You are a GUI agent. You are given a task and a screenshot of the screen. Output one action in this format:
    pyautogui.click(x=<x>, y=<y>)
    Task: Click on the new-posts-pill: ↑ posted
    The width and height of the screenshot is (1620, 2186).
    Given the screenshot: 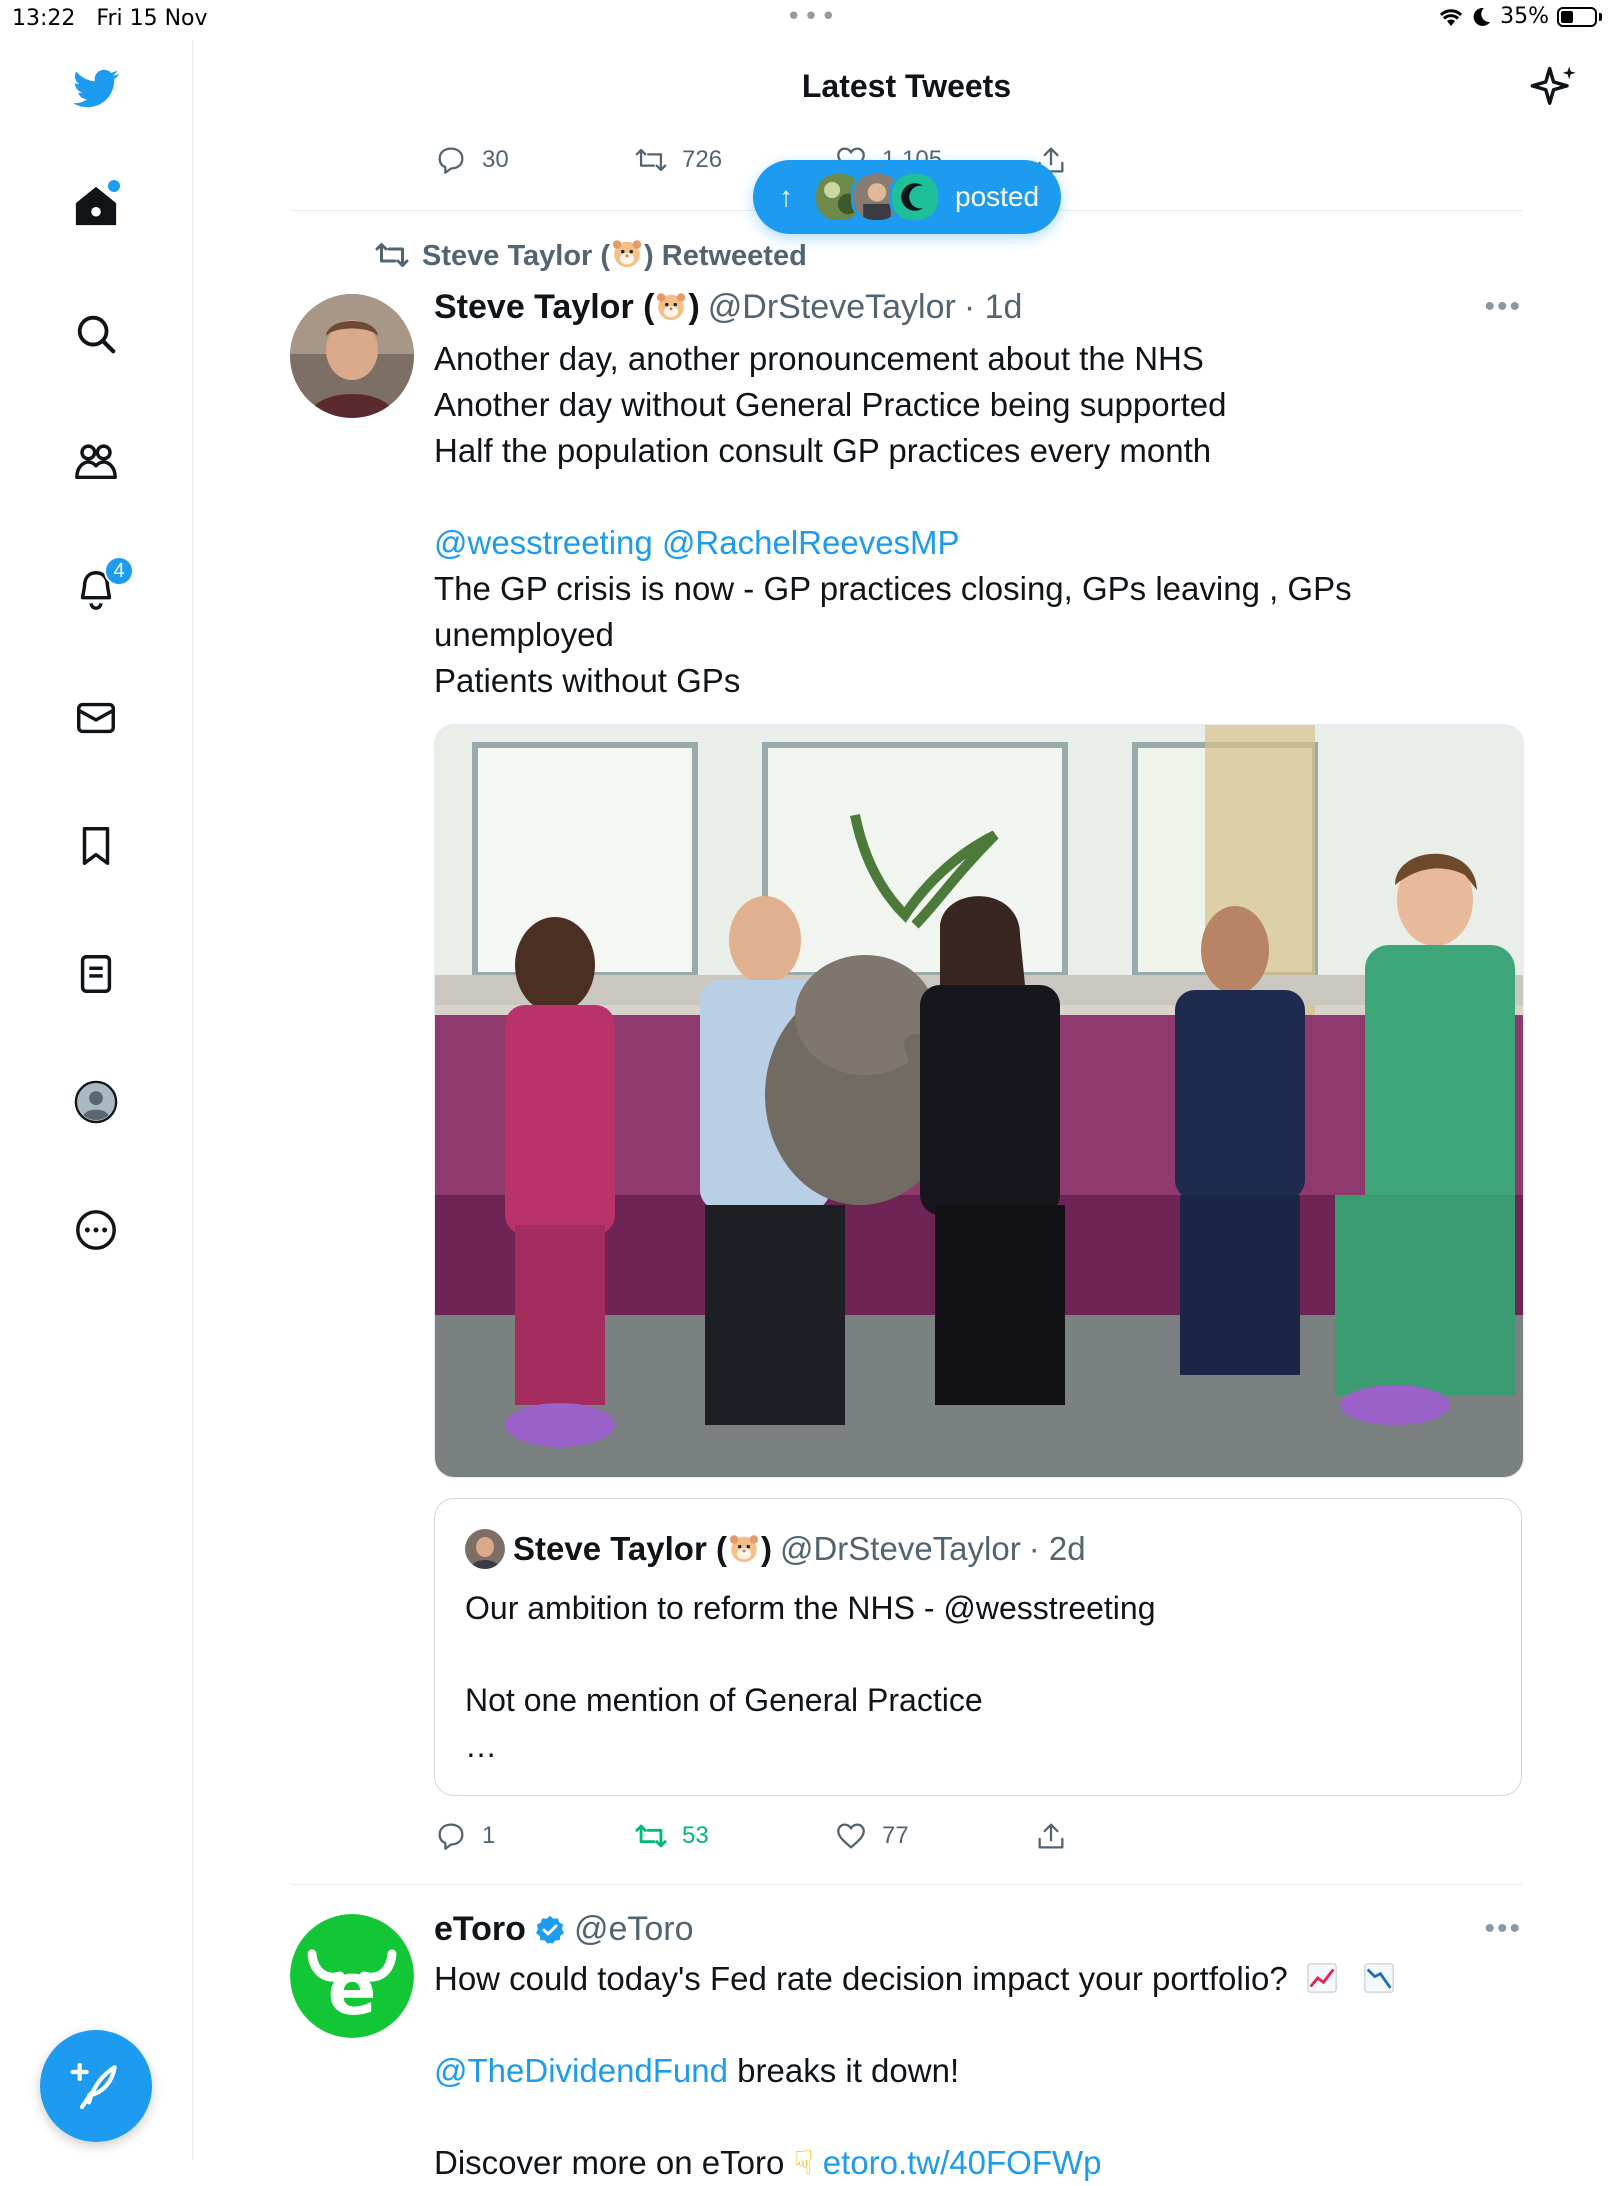 What is the action you would take?
    pyautogui.click(x=907, y=197)
    